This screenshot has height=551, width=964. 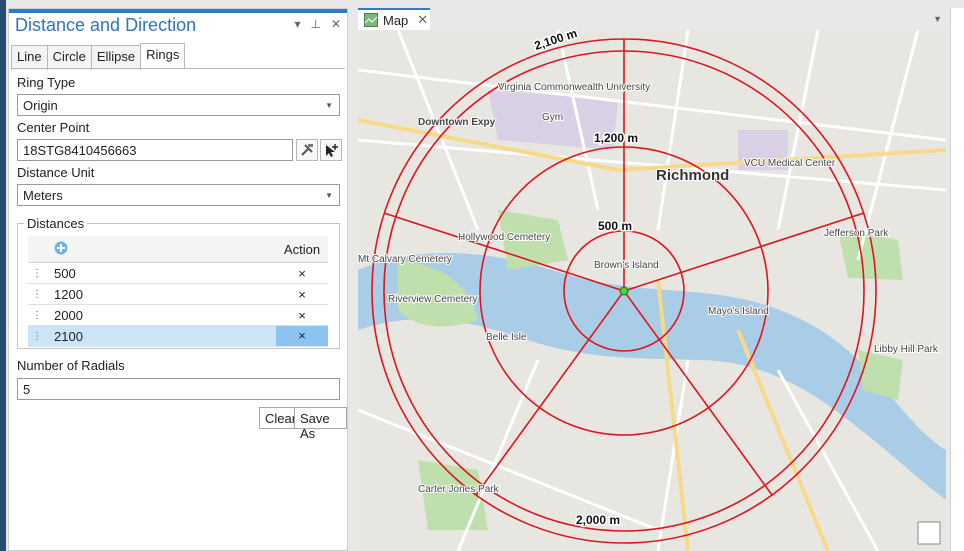 I want to click on right-side-pane, so click(x=957, y=279).